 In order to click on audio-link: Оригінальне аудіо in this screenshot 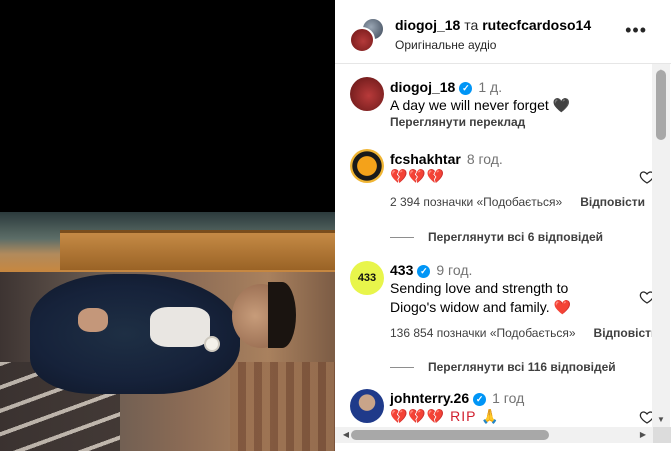, I will do `click(445, 45)`.